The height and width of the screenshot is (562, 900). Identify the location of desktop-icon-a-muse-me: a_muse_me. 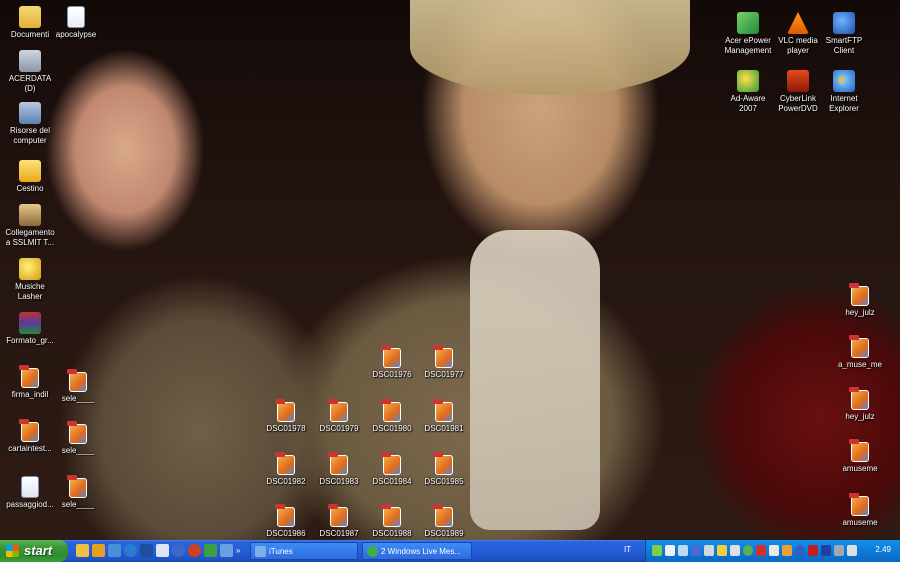
(860, 352).